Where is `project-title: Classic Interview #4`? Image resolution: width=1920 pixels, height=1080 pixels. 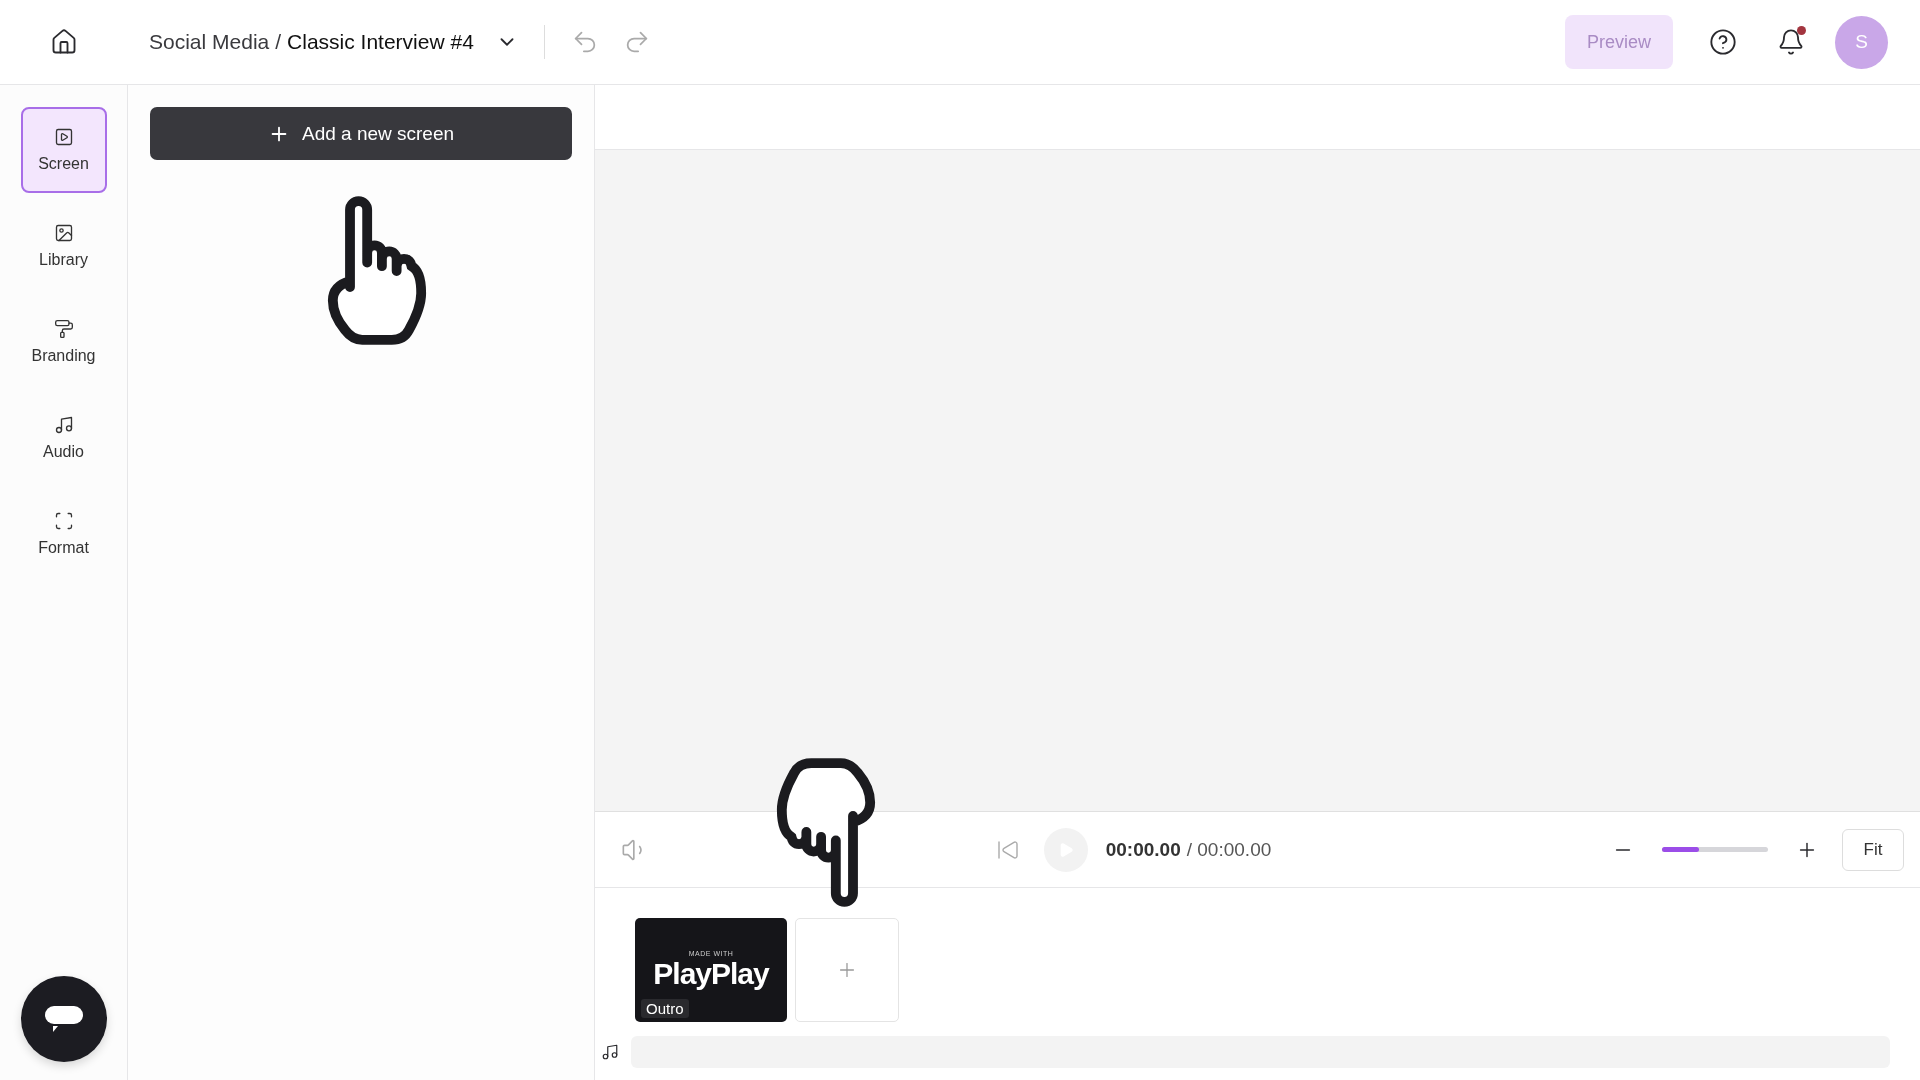 project-title: Classic Interview #4 is located at coordinates (380, 42).